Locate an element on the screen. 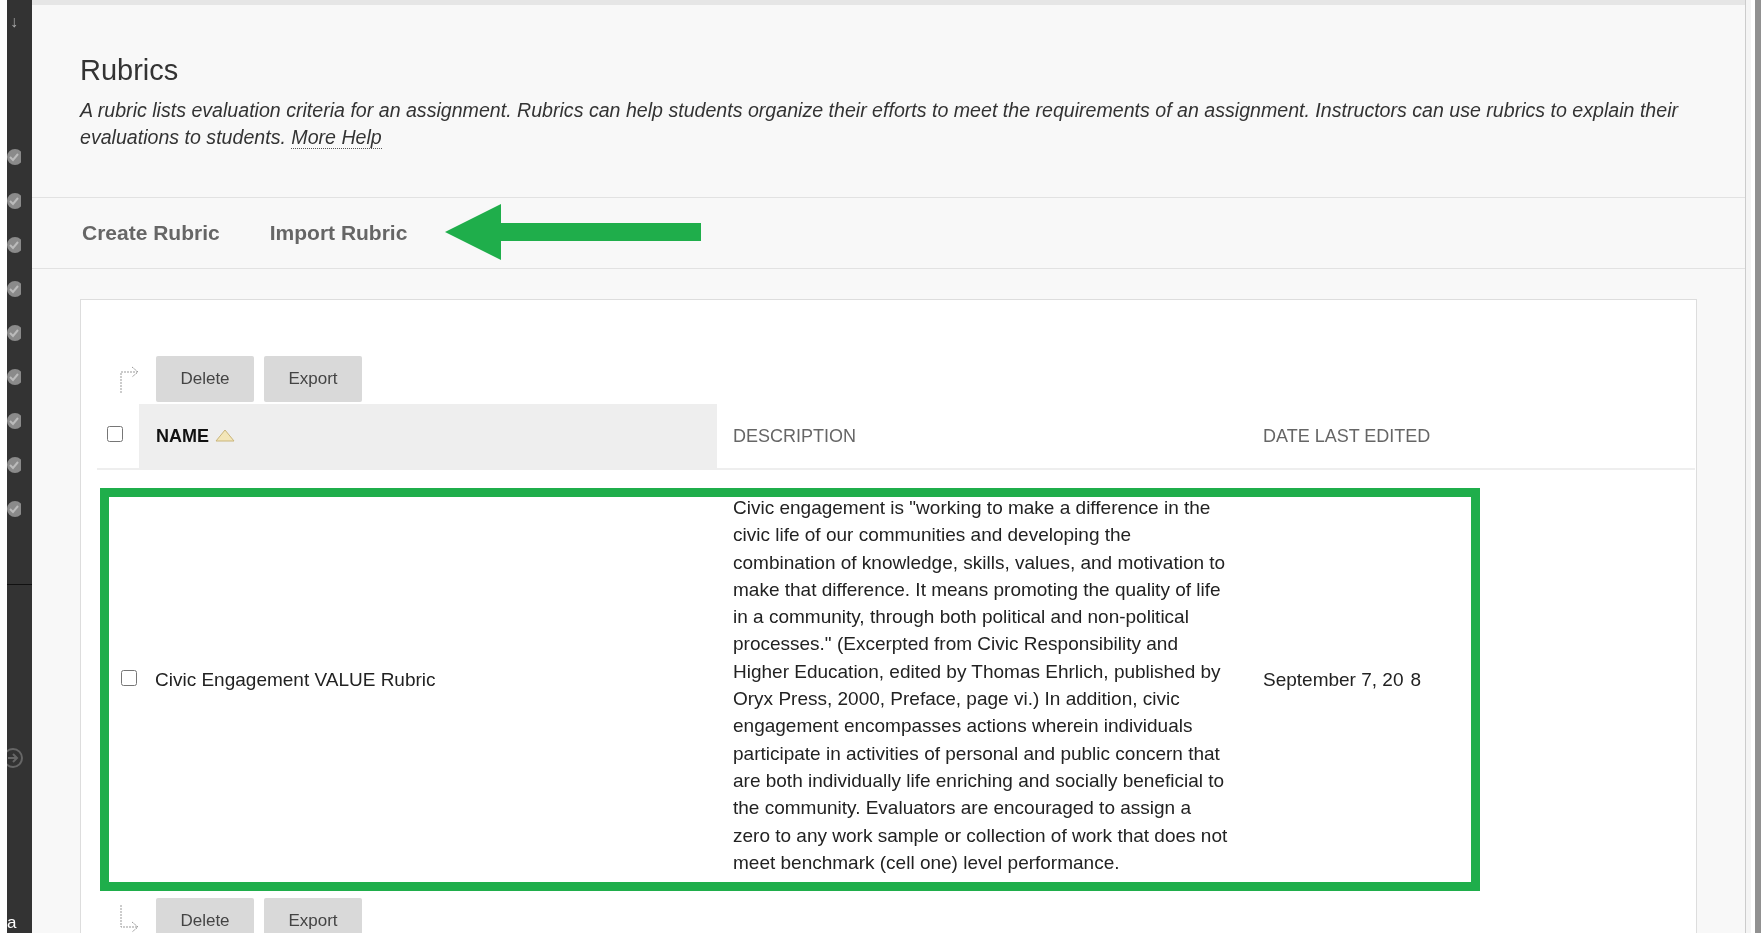 This screenshot has height=933, width=1761. bracket-arrow-icon is located at coordinates (130, 919).